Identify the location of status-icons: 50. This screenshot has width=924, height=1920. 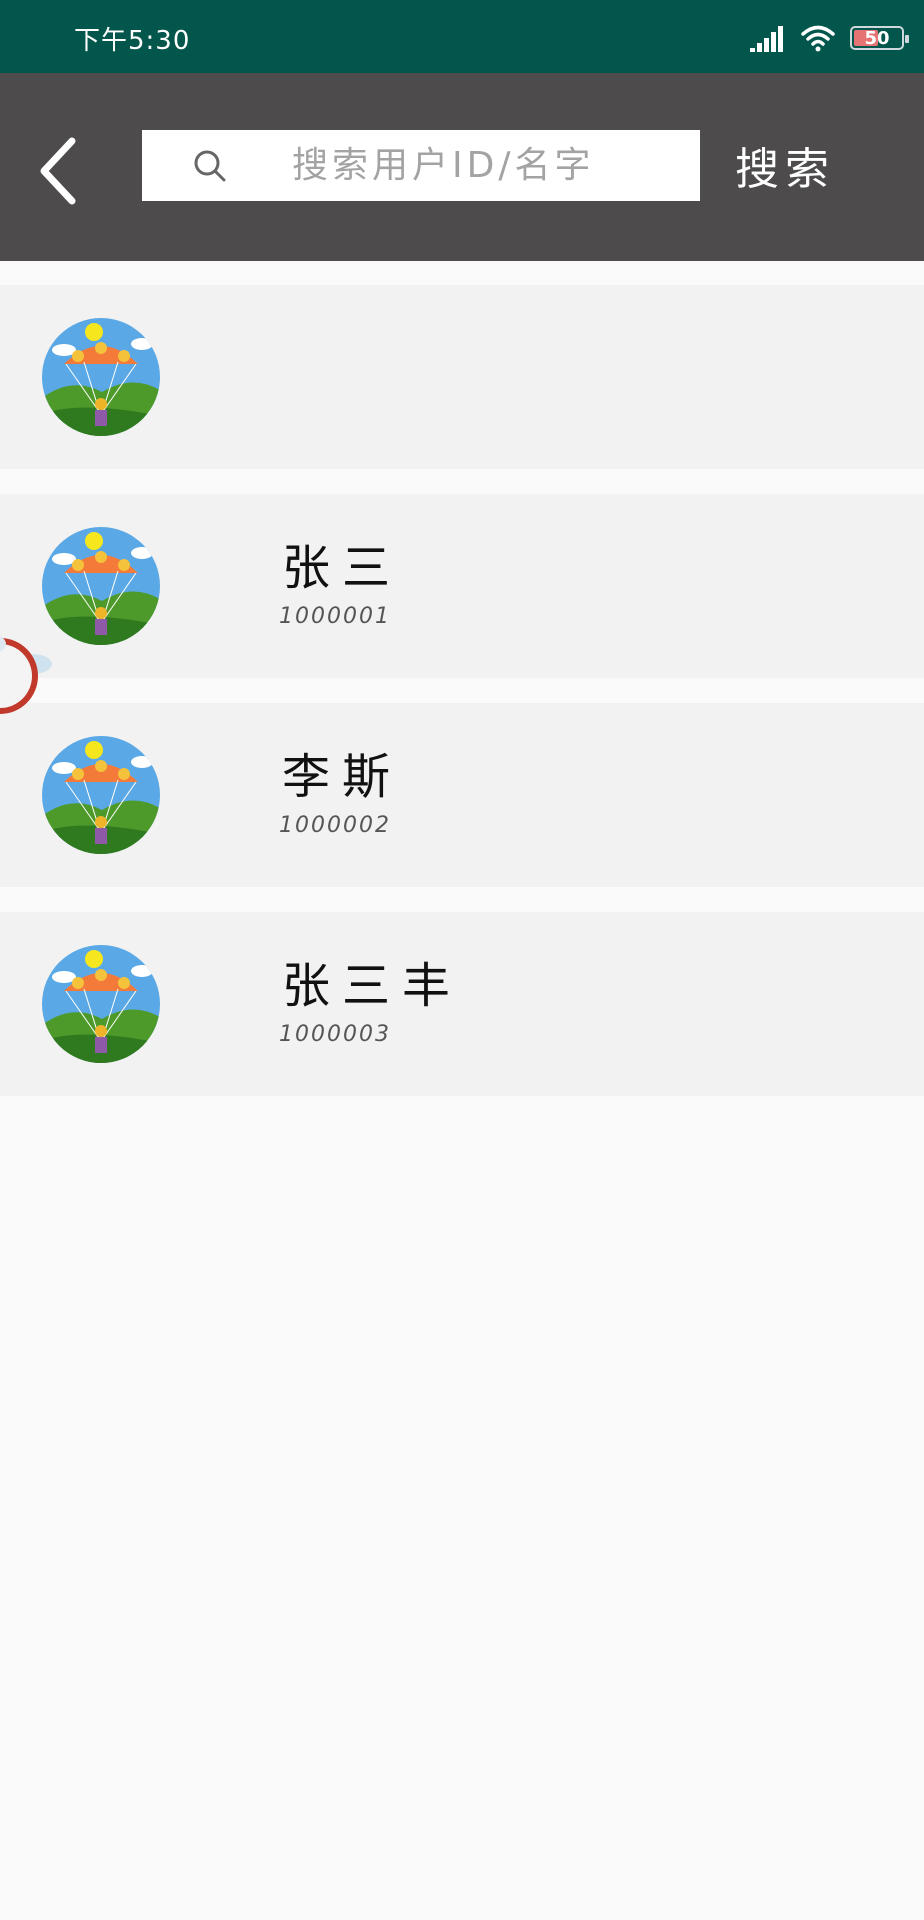
(829, 38).